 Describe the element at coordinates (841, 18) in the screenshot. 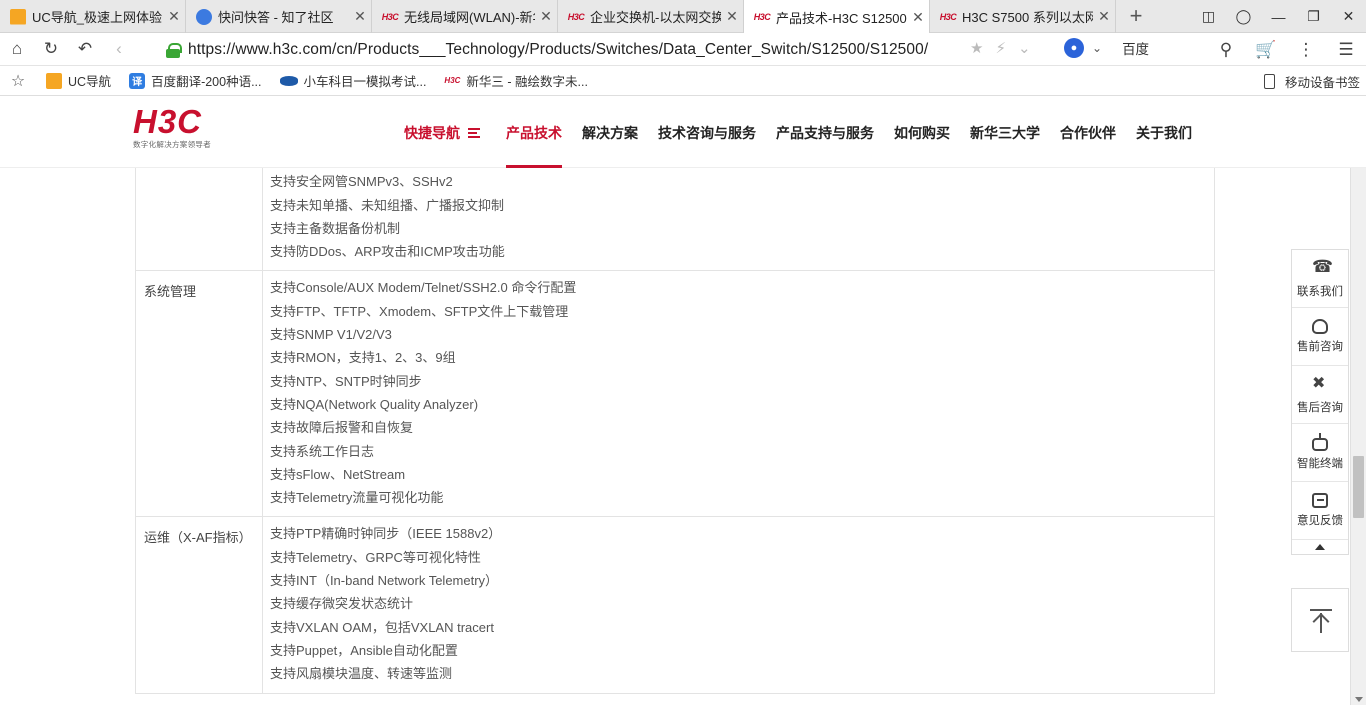

I see `tab-title: 产品技术-H3C S12500` at that location.